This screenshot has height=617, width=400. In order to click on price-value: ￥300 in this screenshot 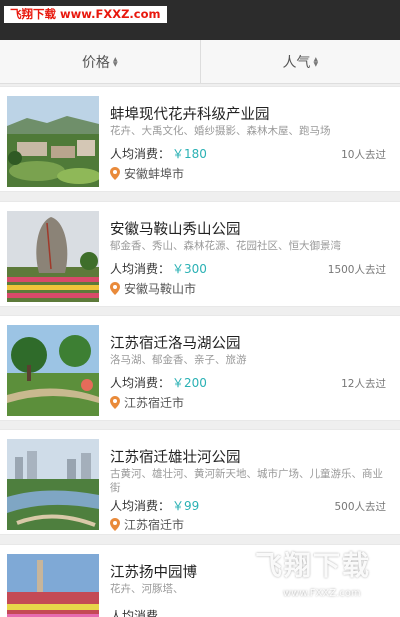, I will do `click(189, 269)`.